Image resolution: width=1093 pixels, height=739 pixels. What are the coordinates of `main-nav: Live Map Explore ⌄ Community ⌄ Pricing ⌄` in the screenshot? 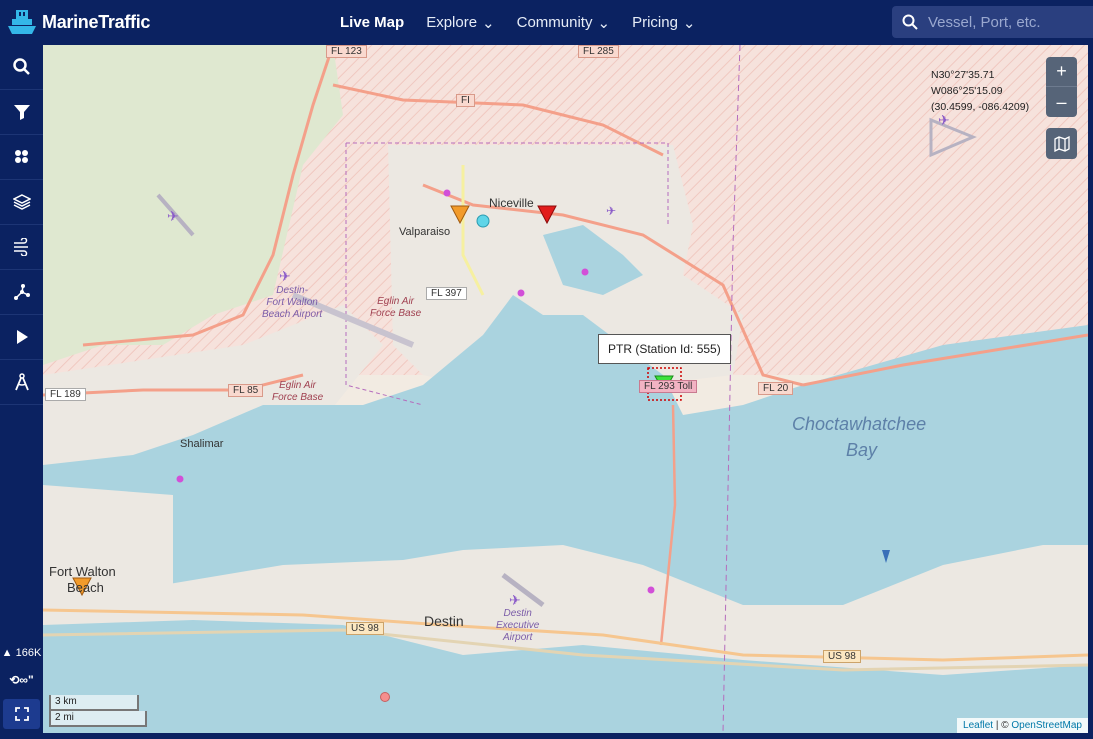 It's located at (518, 22).